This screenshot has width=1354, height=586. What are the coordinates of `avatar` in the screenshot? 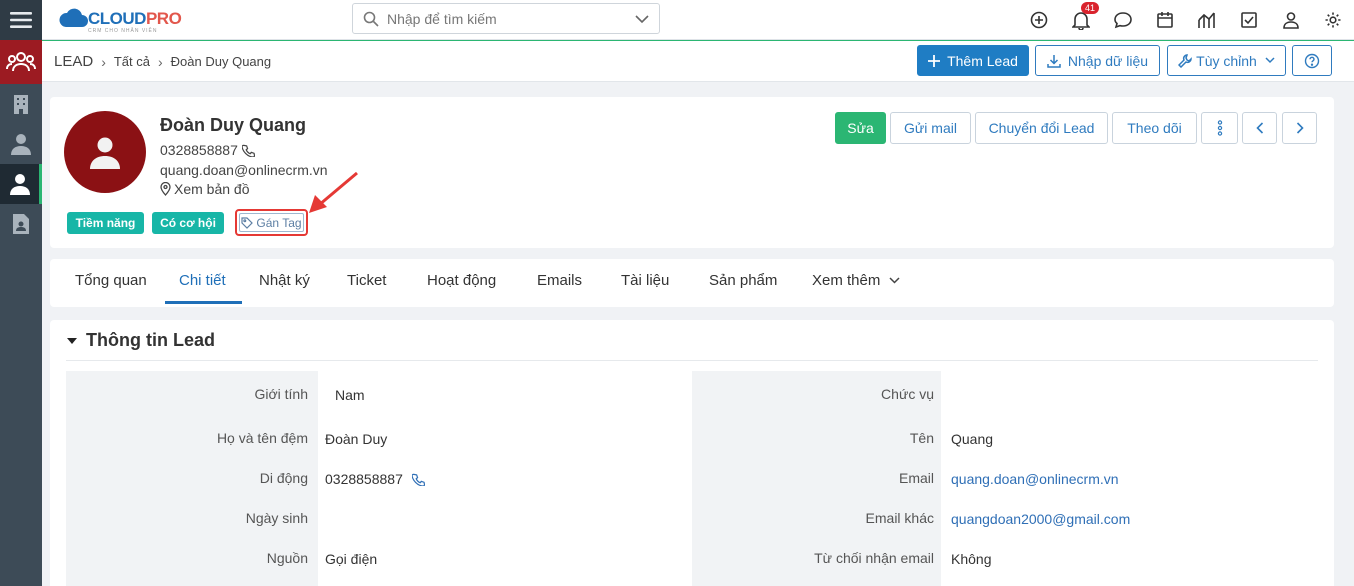 It's located at (105, 152).